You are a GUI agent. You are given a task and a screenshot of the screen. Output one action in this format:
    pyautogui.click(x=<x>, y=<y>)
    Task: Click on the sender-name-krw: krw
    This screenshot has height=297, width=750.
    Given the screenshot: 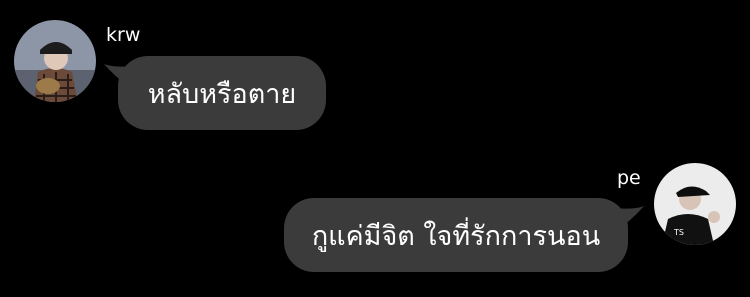 What is the action you would take?
    pyautogui.click(x=123, y=35)
    